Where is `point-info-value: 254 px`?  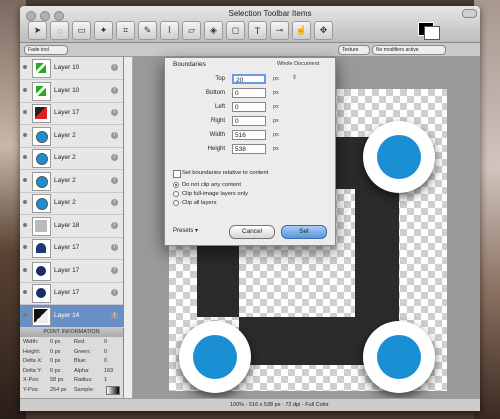
point-info-value: 254 px is located at coordinates (58, 389).